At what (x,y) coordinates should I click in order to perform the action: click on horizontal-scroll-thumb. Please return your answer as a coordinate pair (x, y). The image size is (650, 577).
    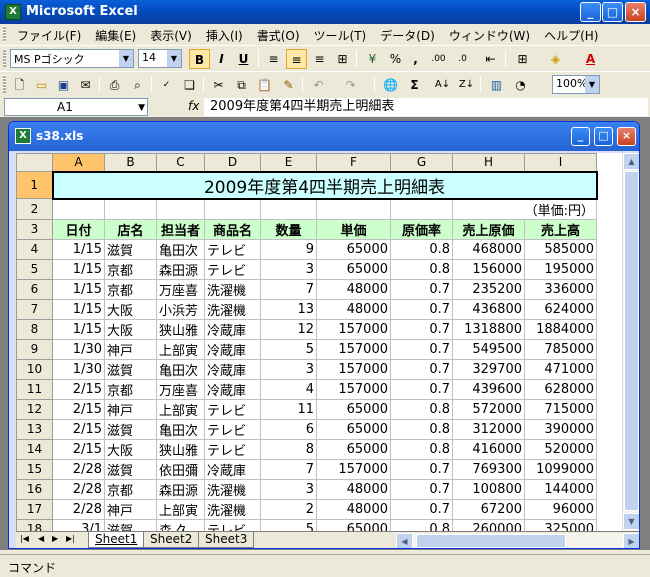
    Looking at the image, I should click on (491, 541).